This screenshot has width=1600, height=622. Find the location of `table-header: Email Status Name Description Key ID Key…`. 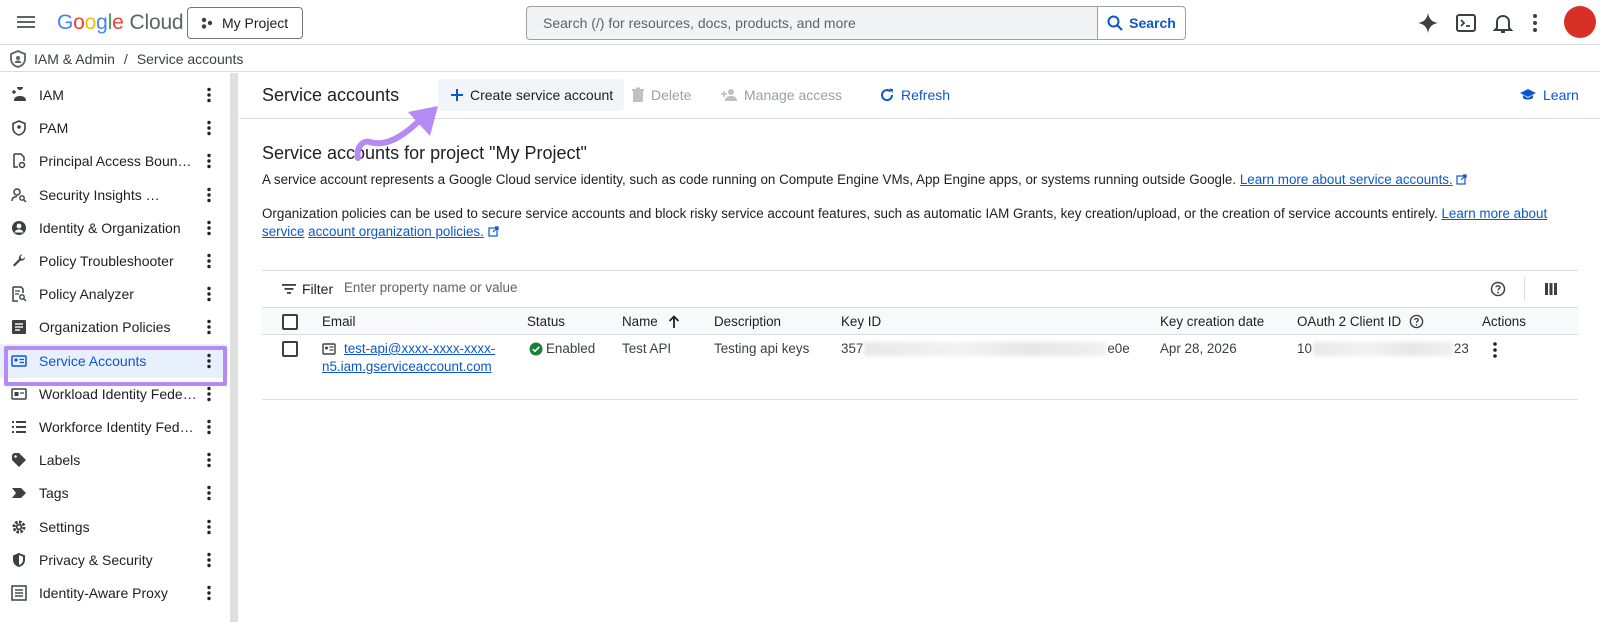

table-header: Email Status Name Description Key ID Key… is located at coordinates (920, 321).